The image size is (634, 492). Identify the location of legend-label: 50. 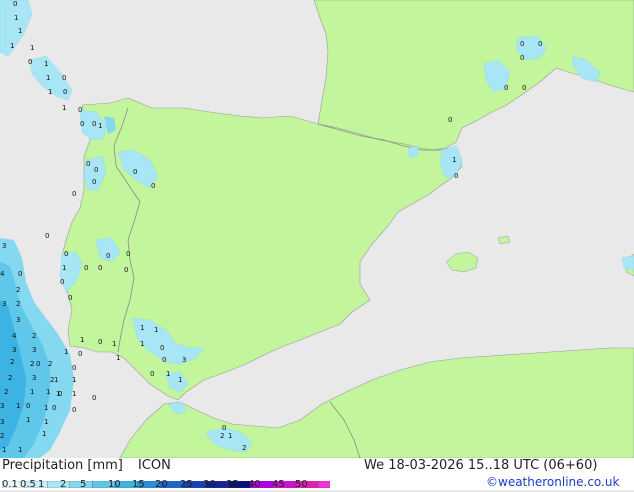
(301, 484).